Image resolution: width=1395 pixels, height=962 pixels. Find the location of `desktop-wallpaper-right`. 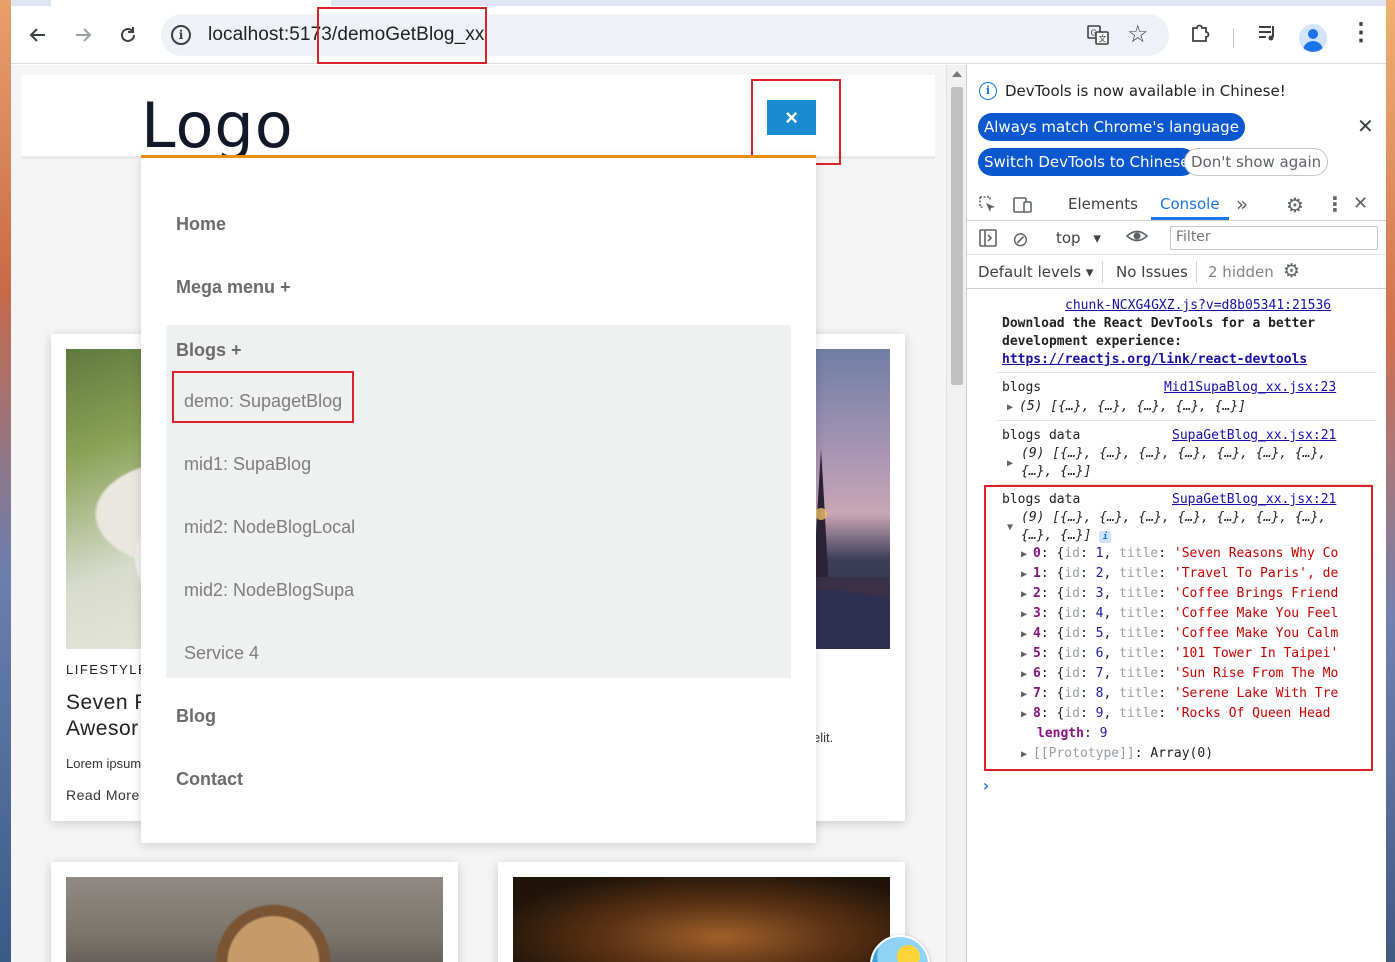

desktop-wallpaper-right is located at coordinates (1390, 481).